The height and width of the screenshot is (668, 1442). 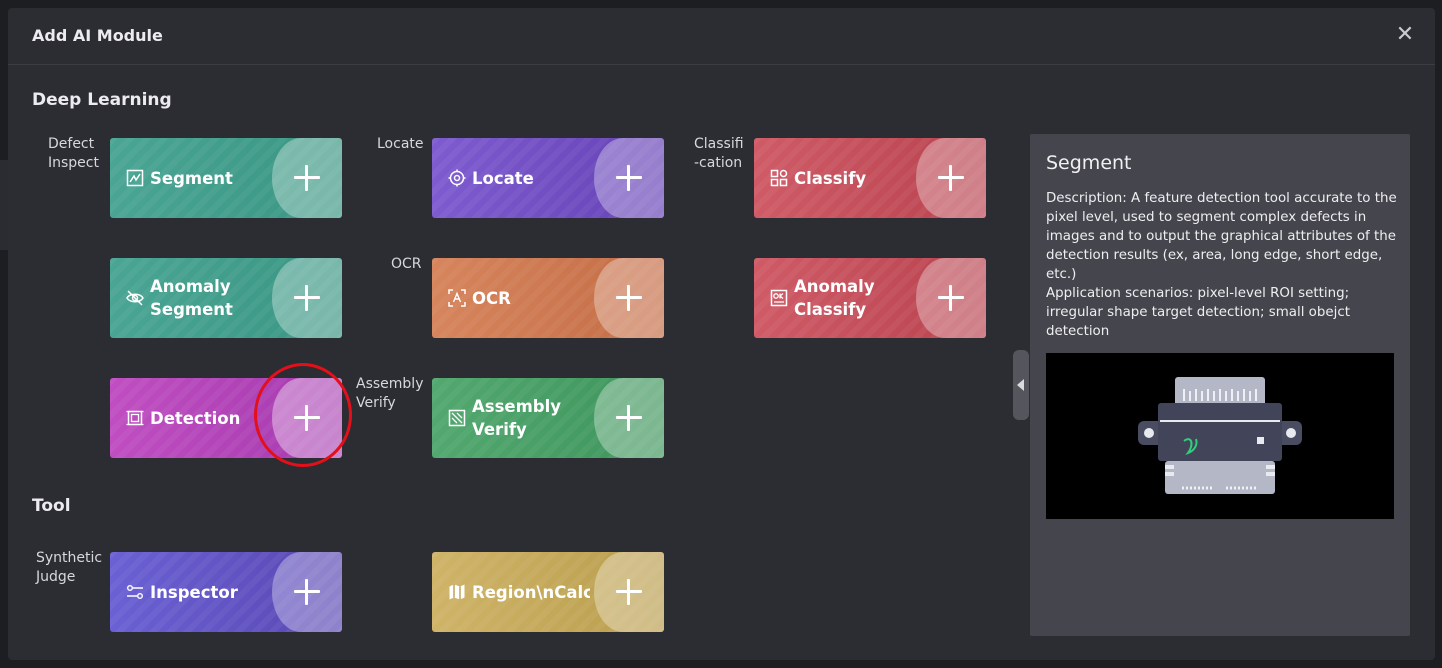 I want to click on dialog-title: Add AI Module, so click(x=97, y=35).